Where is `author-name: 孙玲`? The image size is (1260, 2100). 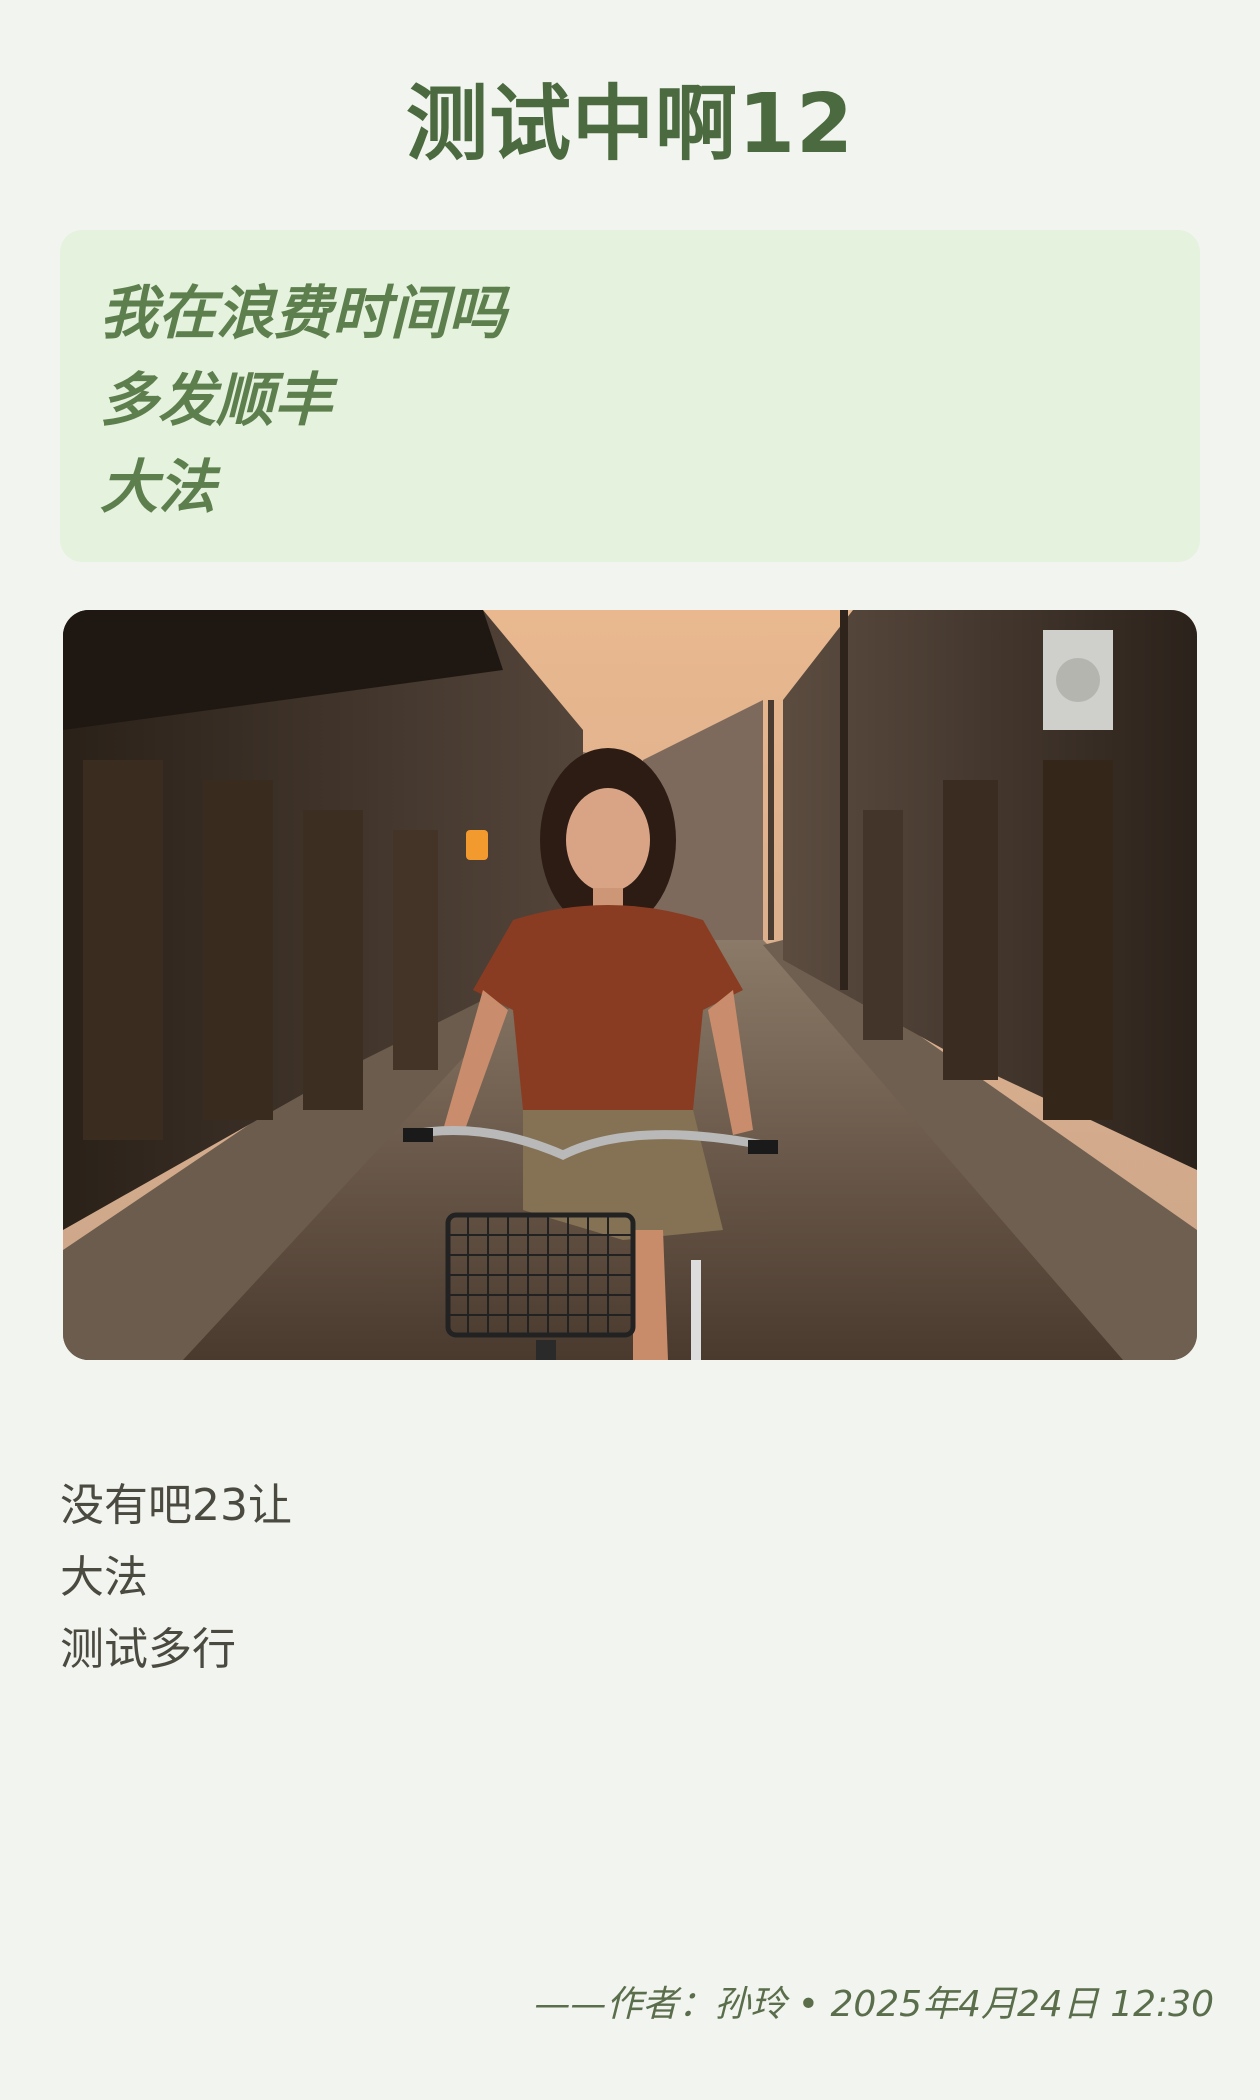 author-name: 孙玲 is located at coordinates (750, 2004).